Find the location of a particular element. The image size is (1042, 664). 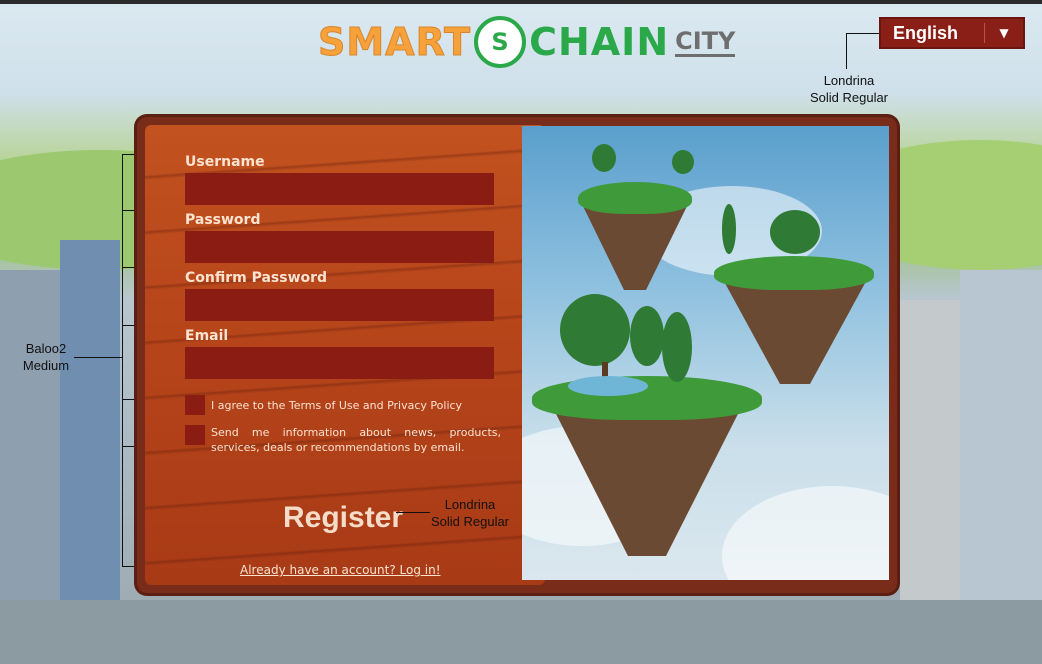

terms-checkbox is located at coordinates (195, 405).